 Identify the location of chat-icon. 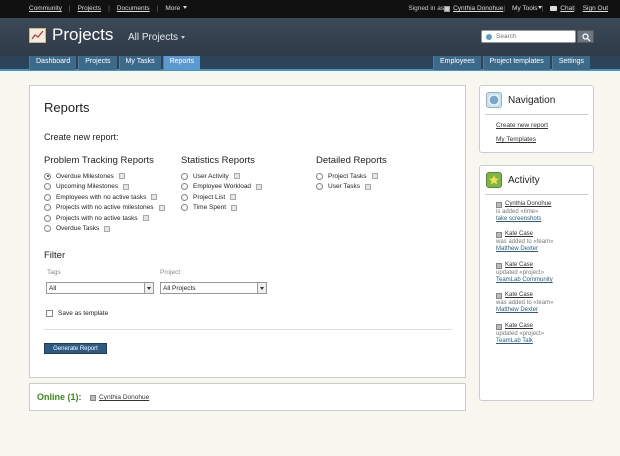
(554, 8).